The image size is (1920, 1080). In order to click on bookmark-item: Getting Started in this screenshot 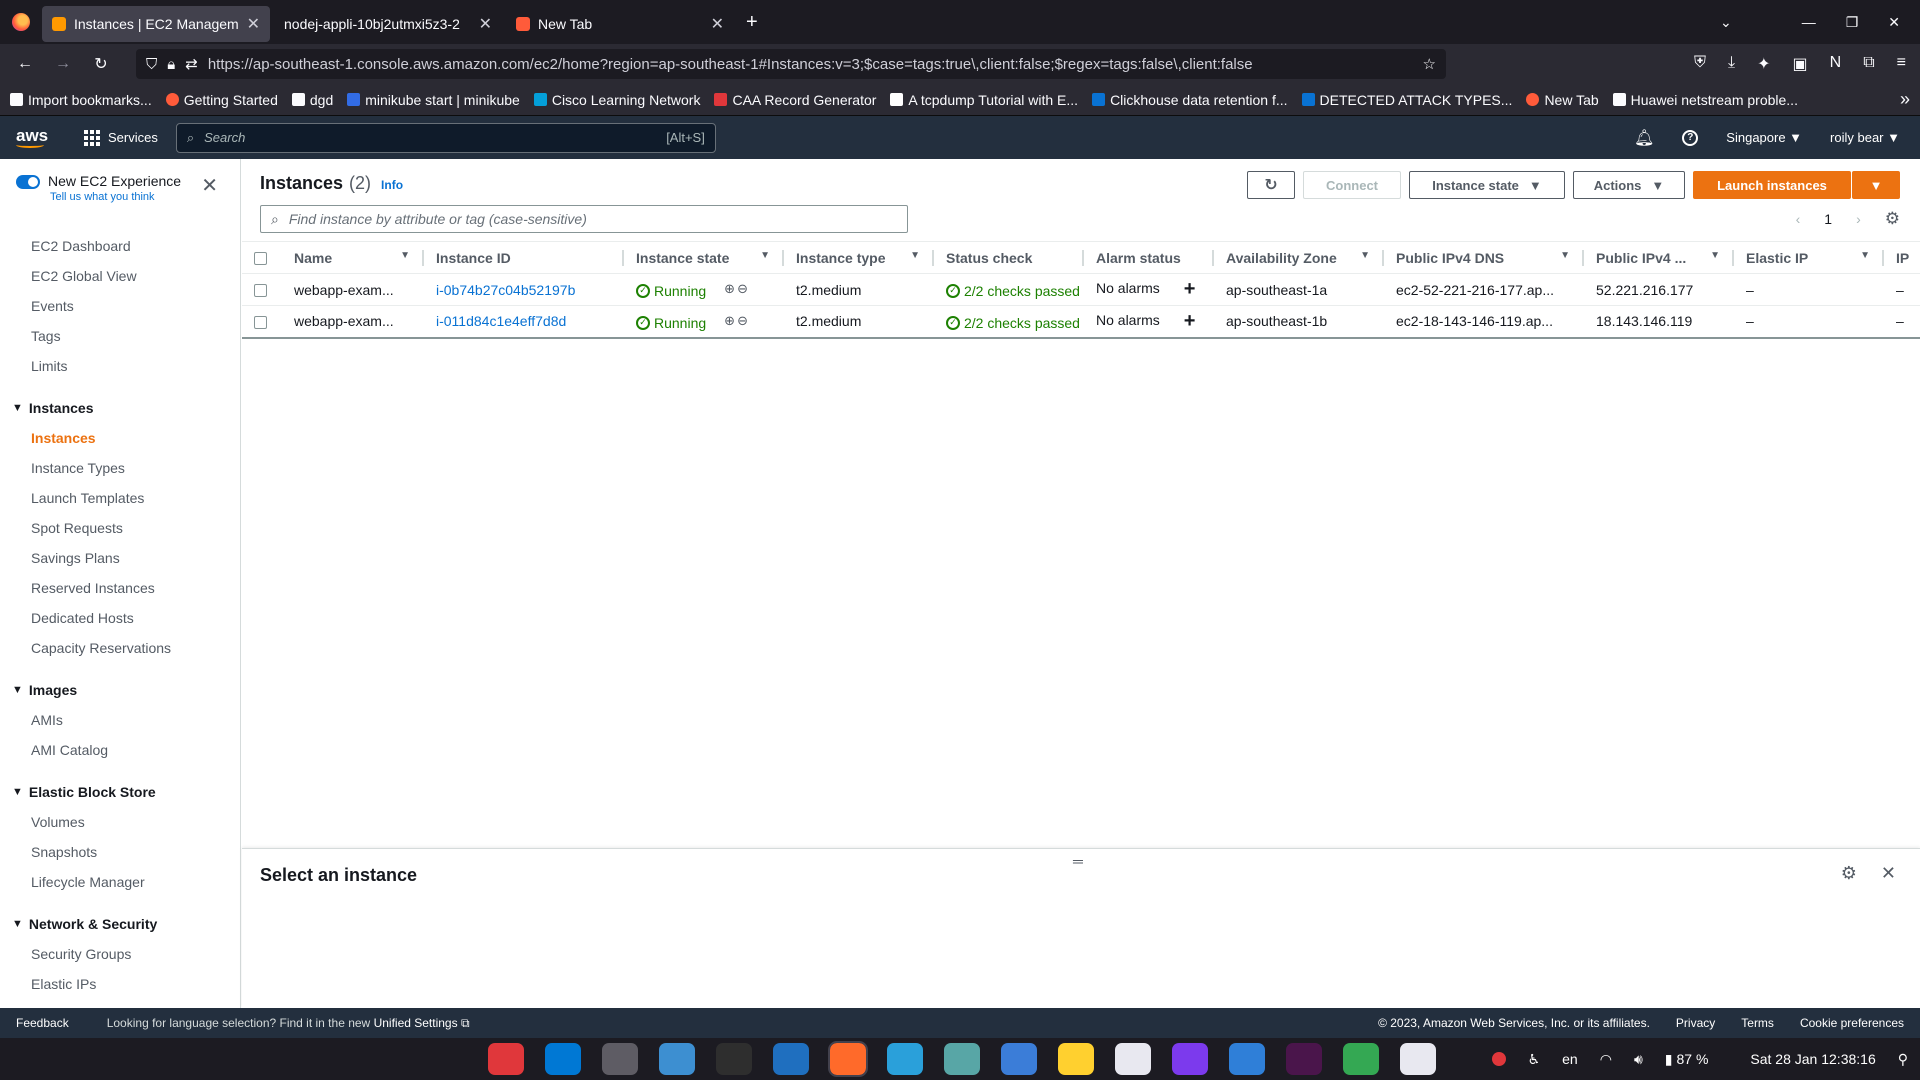, I will do `click(221, 100)`.